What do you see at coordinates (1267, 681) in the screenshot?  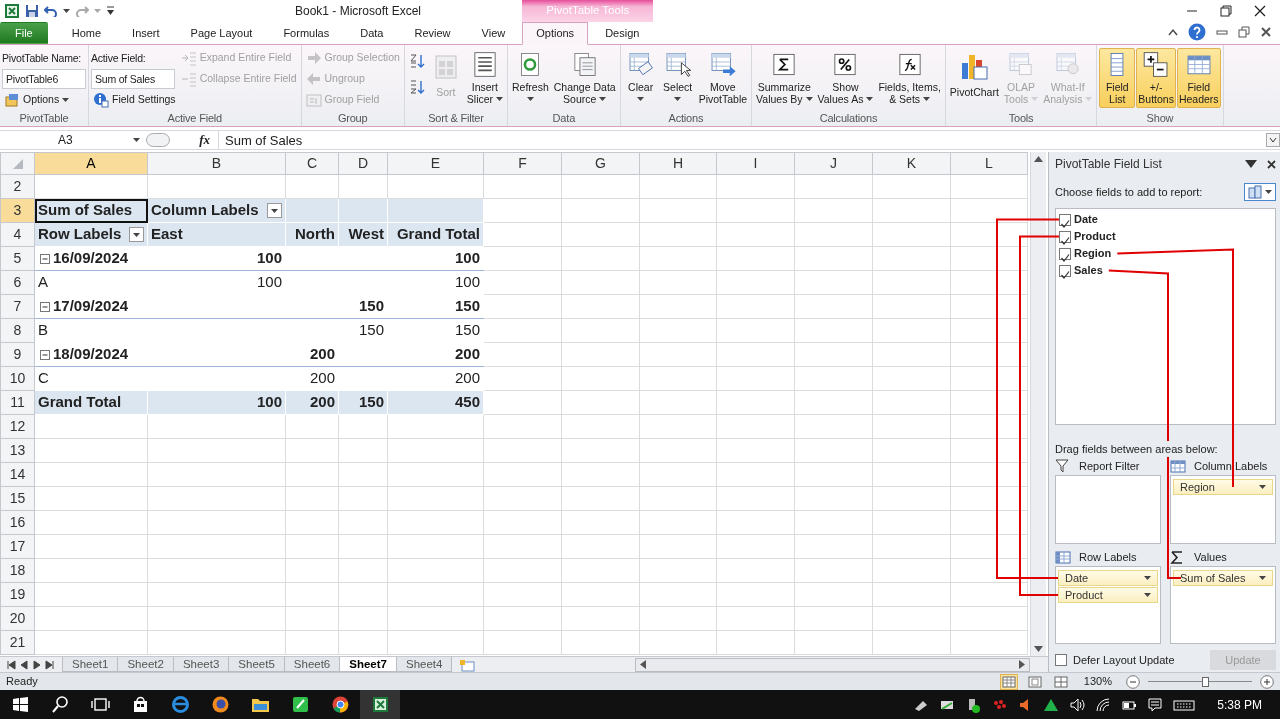 I see `zoom-in-icon` at bounding box center [1267, 681].